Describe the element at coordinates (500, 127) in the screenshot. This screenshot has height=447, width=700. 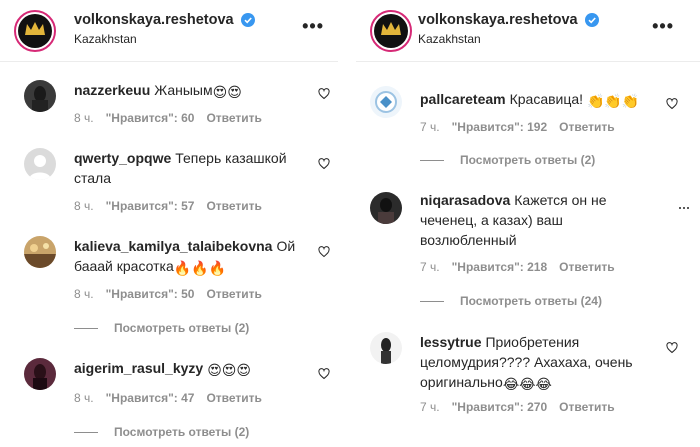
I see `likes-count: "Нравится": 192` at that location.